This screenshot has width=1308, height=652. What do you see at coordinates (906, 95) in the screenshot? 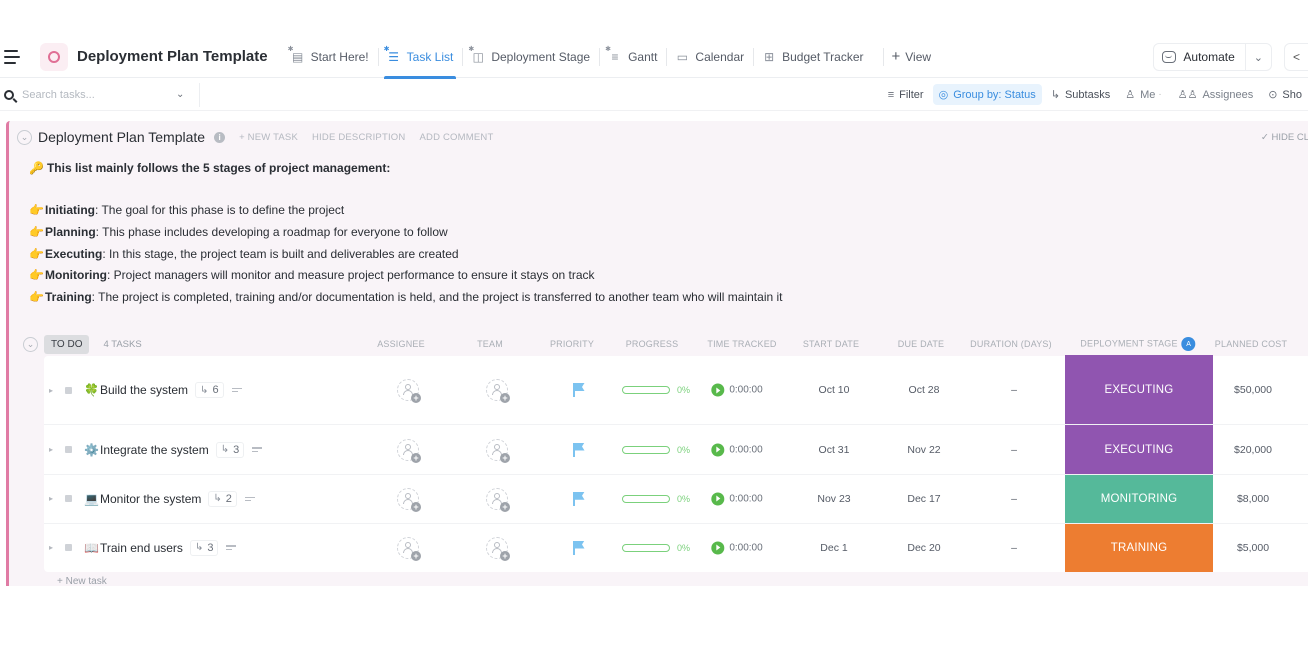
I see `filter-button: ≡ Filter` at bounding box center [906, 95].